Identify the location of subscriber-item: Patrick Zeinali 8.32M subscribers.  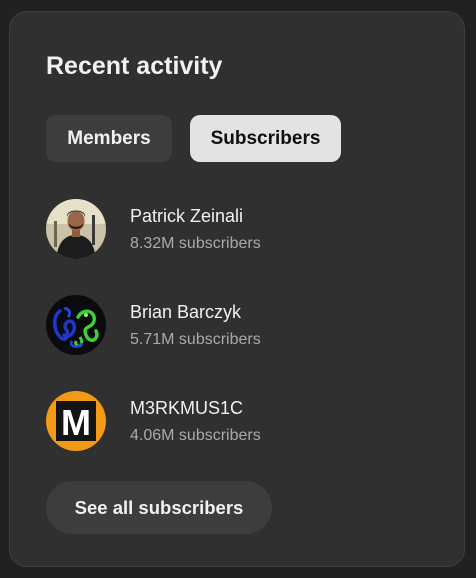
(246, 230).